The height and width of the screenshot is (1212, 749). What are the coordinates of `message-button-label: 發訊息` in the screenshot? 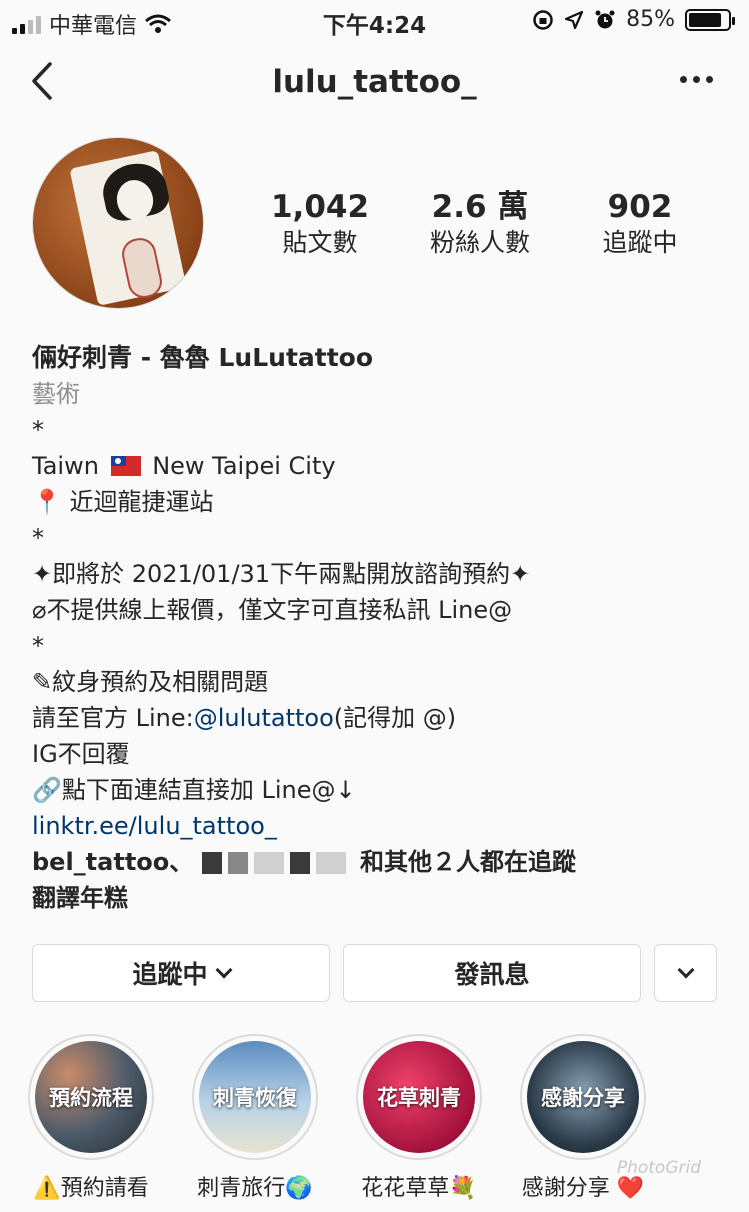 It's located at (492, 974).